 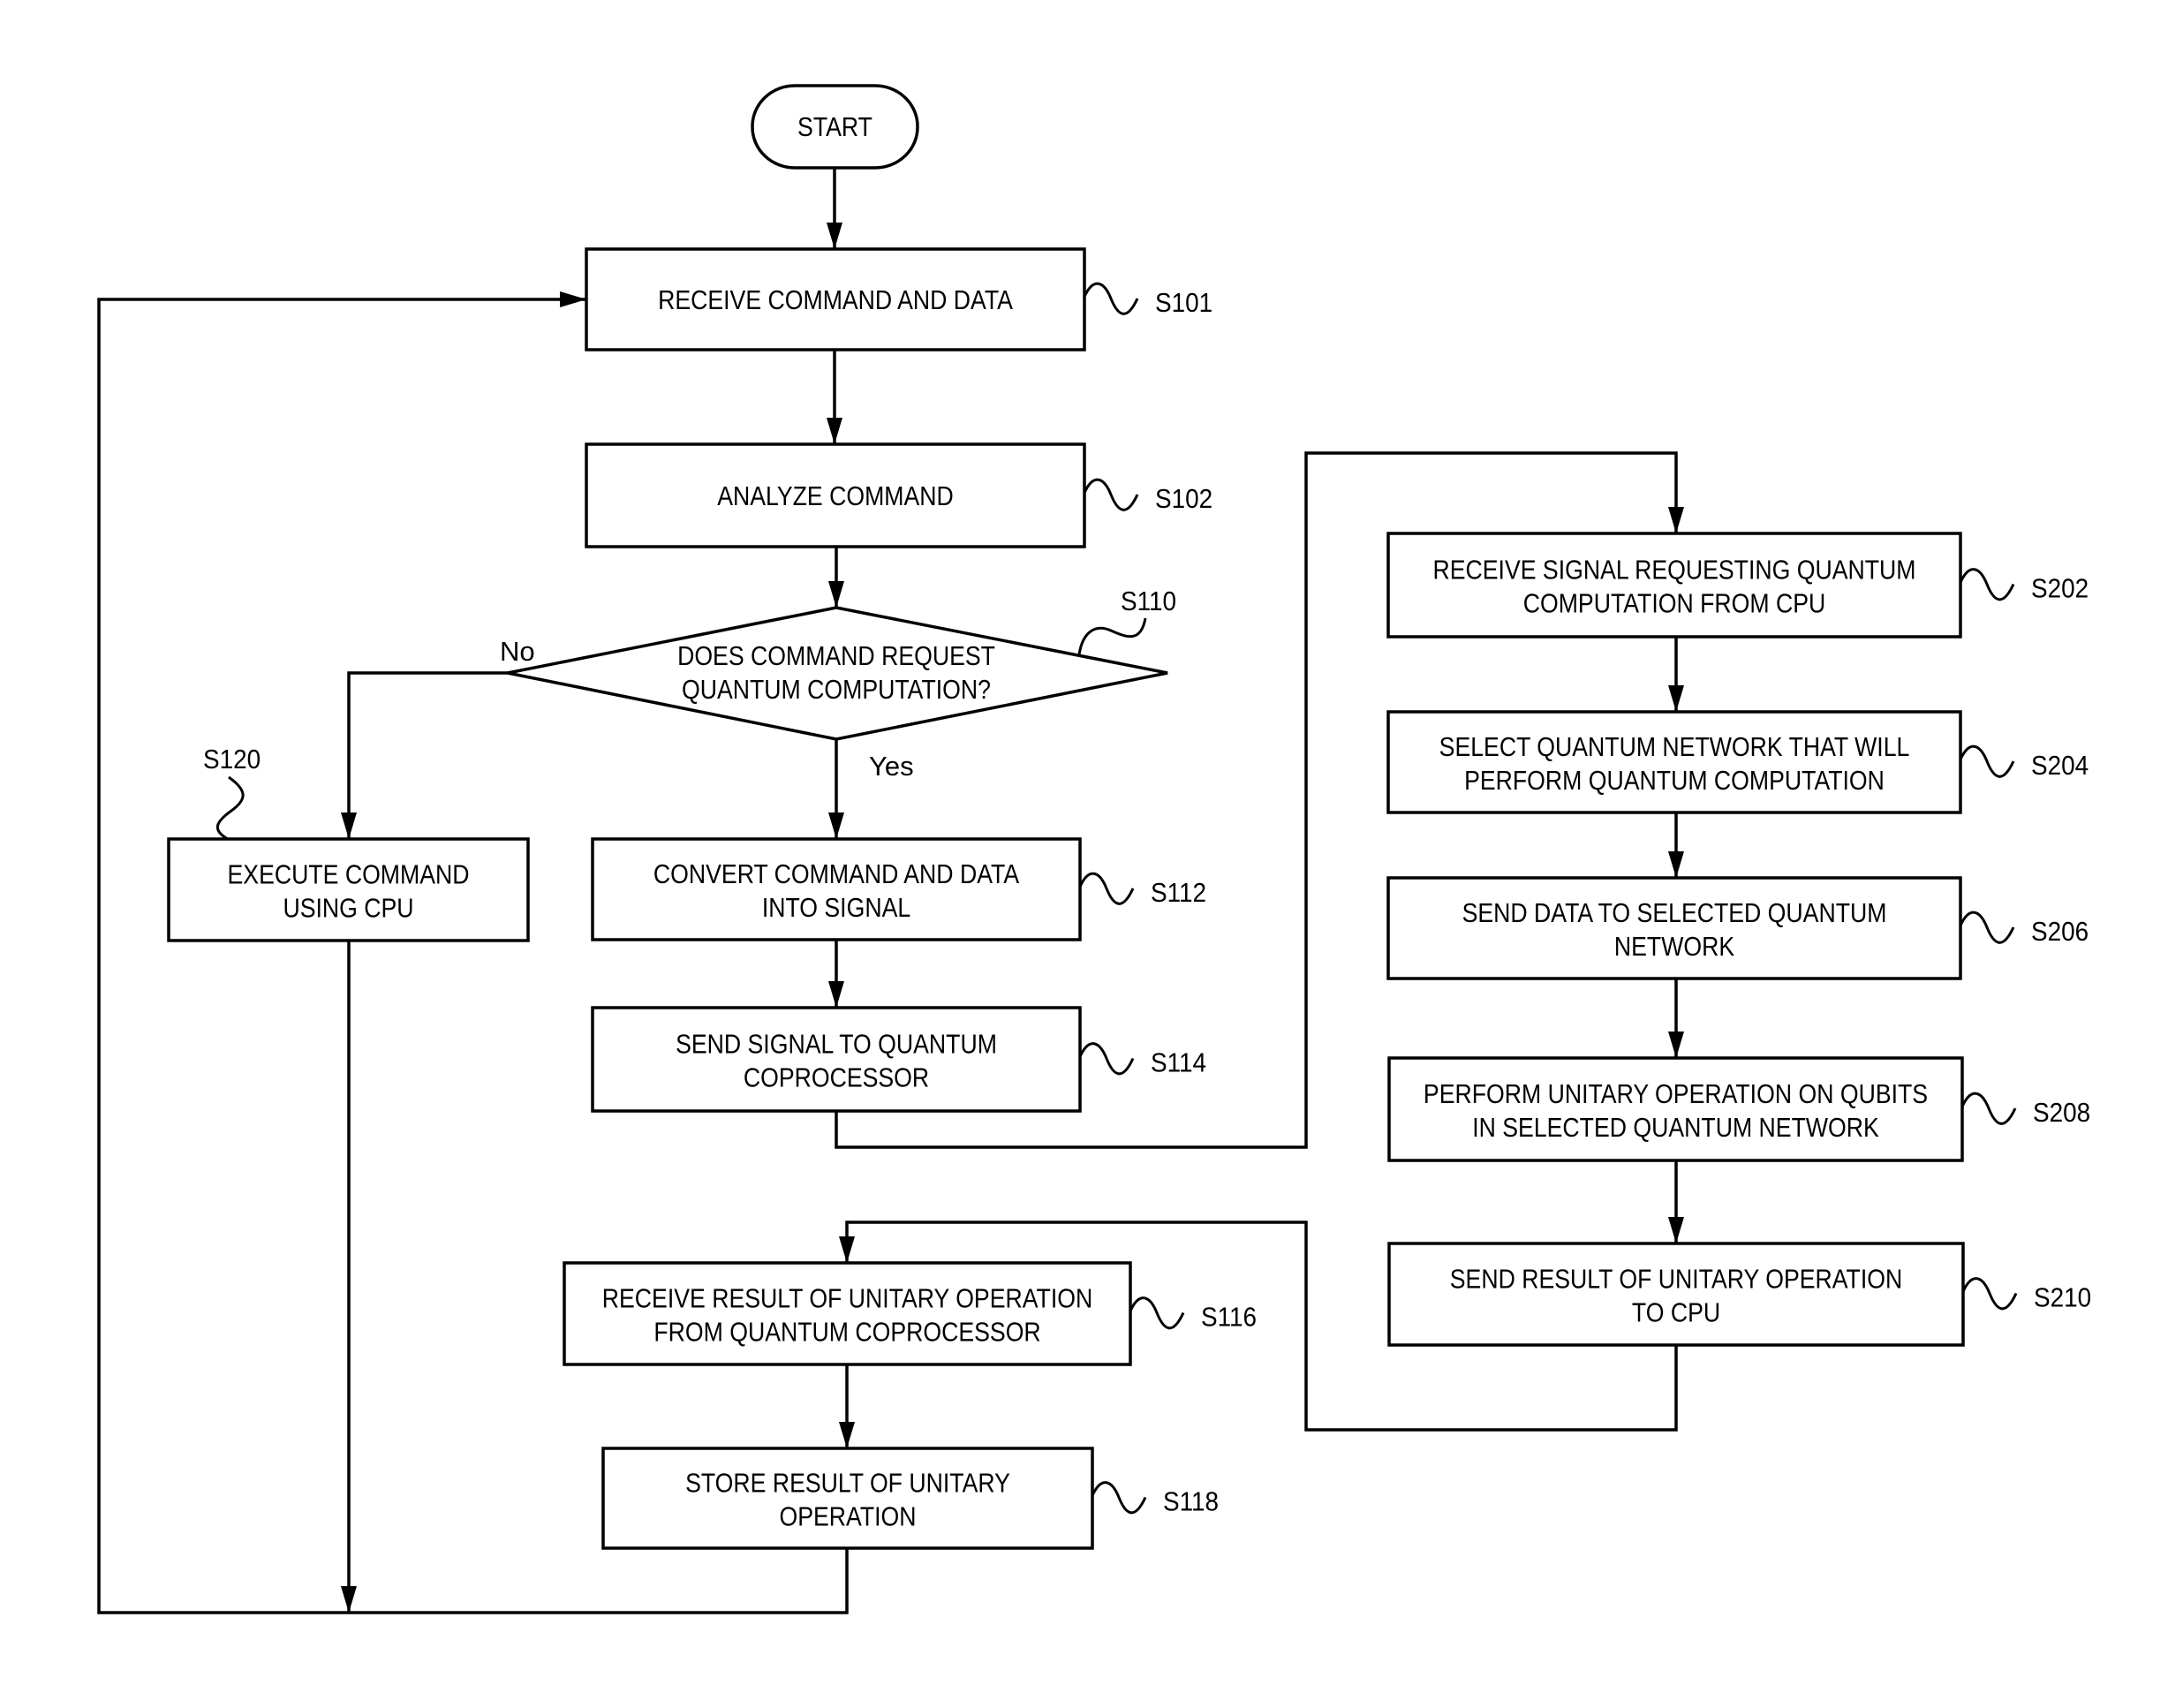 I want to click on step-label: S101, so click(x=1183, y=303).